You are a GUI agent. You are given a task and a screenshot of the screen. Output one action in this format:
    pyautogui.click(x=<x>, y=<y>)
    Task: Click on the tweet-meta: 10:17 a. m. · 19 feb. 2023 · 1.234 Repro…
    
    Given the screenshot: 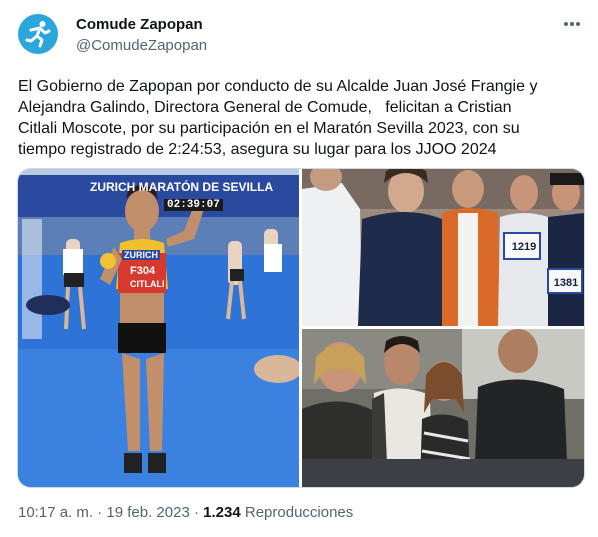 What is the action you would take?
    pyautogui.click(x=185, y=512)
    